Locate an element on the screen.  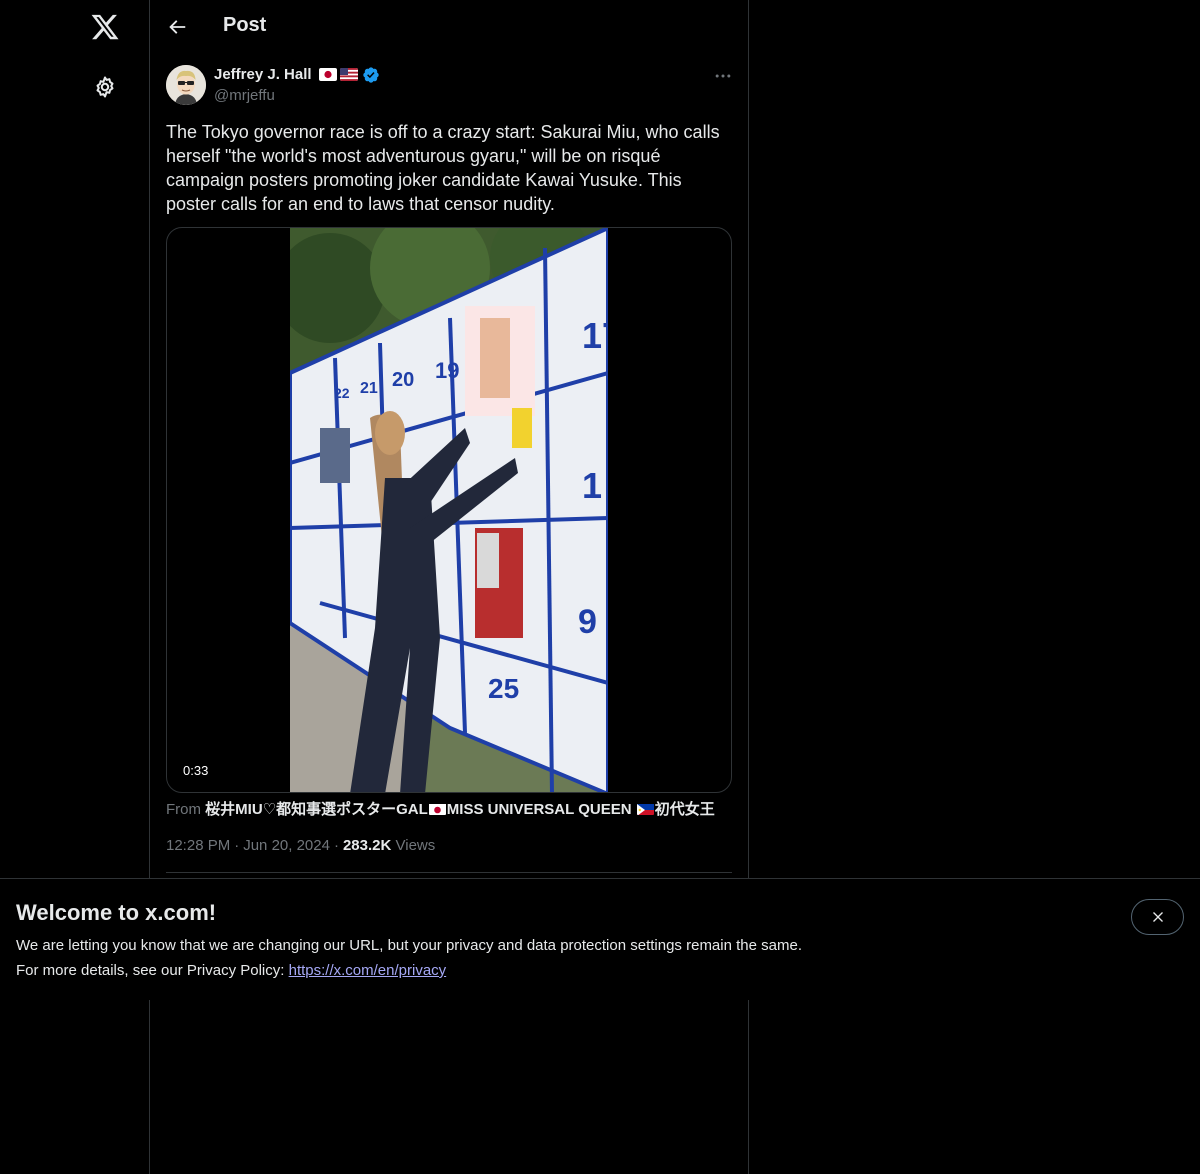
post-metadata: 12:28 PM · Jun 20, 2024 · 283.2K Views is located at coordinates (300, 845).